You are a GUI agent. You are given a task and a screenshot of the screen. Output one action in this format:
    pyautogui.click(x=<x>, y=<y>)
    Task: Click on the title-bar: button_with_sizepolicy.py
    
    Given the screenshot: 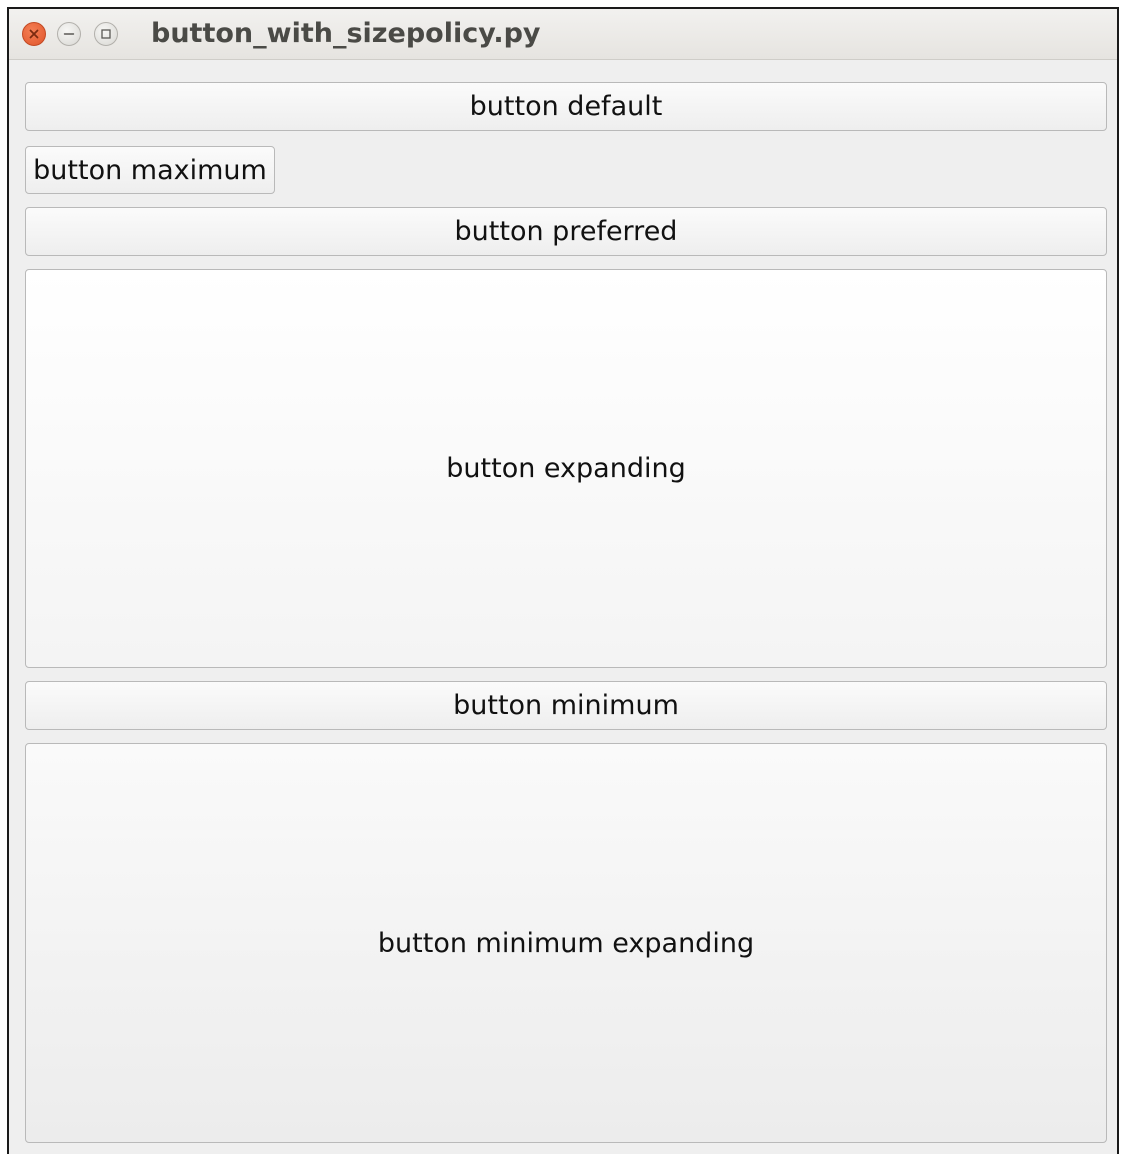 What is the action you would take?
    pyautogui.click(x=563, y=34)
    